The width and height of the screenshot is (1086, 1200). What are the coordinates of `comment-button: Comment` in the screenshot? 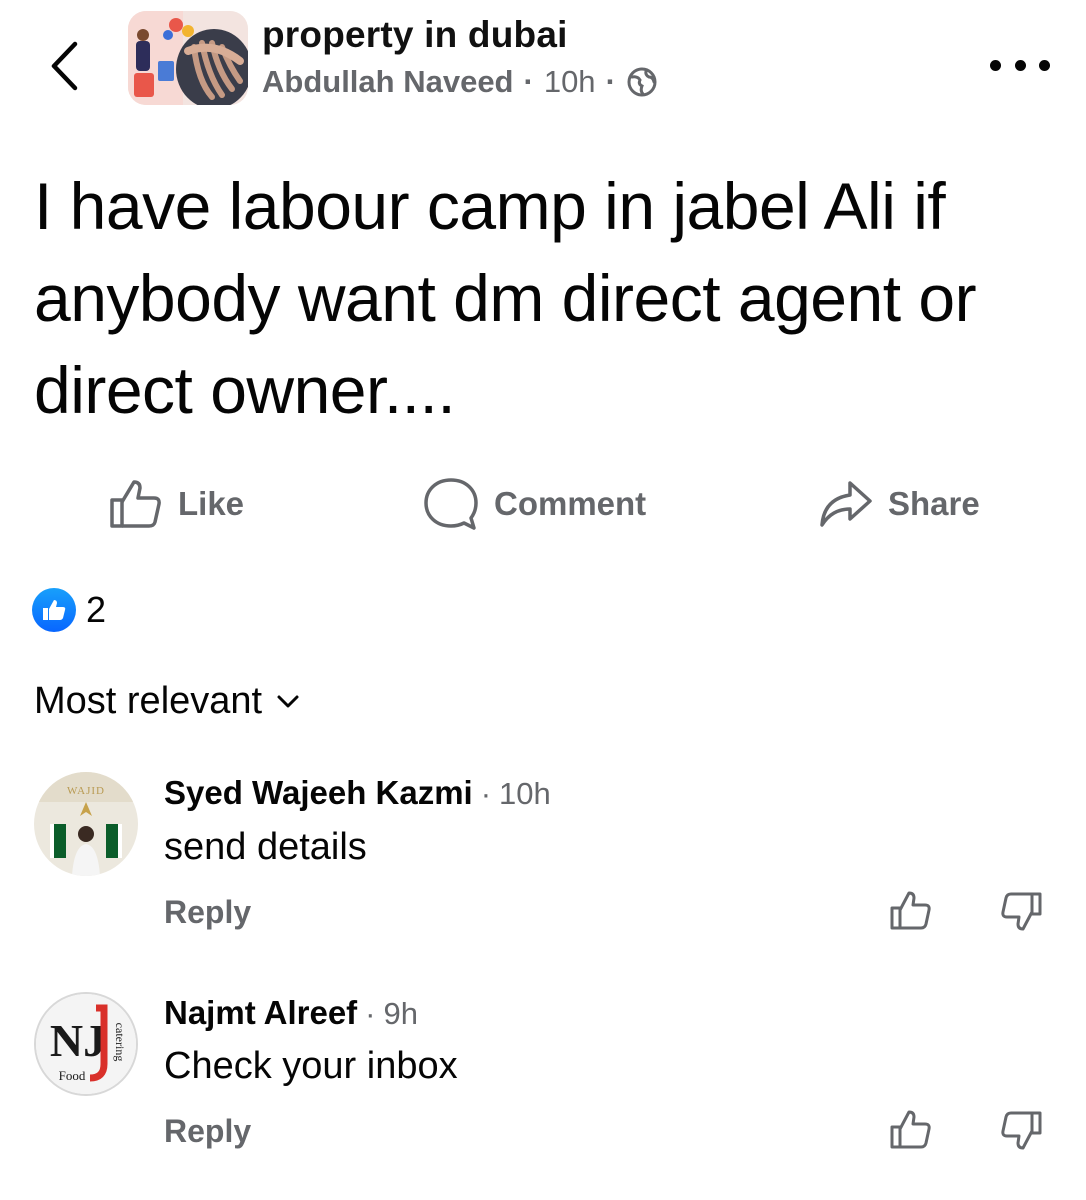 It's located at (534, 504).